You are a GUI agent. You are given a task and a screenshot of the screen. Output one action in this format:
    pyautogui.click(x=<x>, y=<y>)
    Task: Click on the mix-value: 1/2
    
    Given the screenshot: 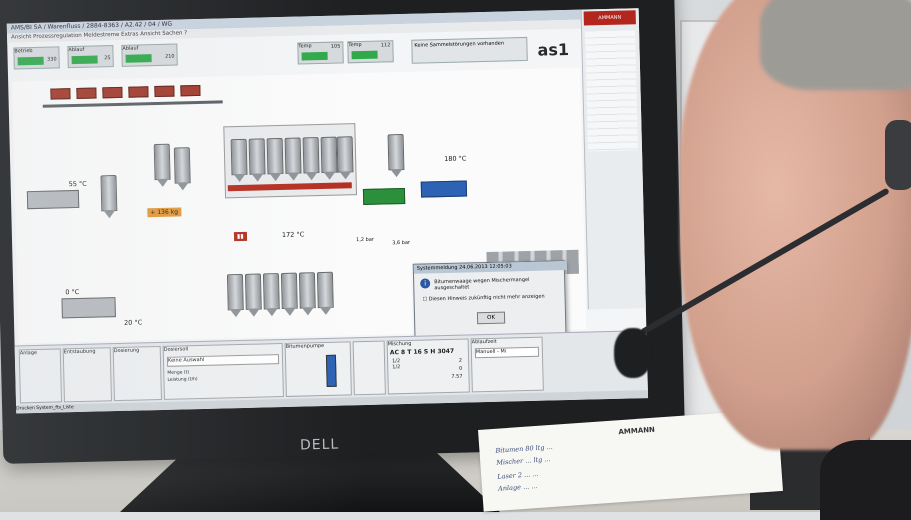 What is the action you would take?
    pyautogui.click(x=396, y=367)
    